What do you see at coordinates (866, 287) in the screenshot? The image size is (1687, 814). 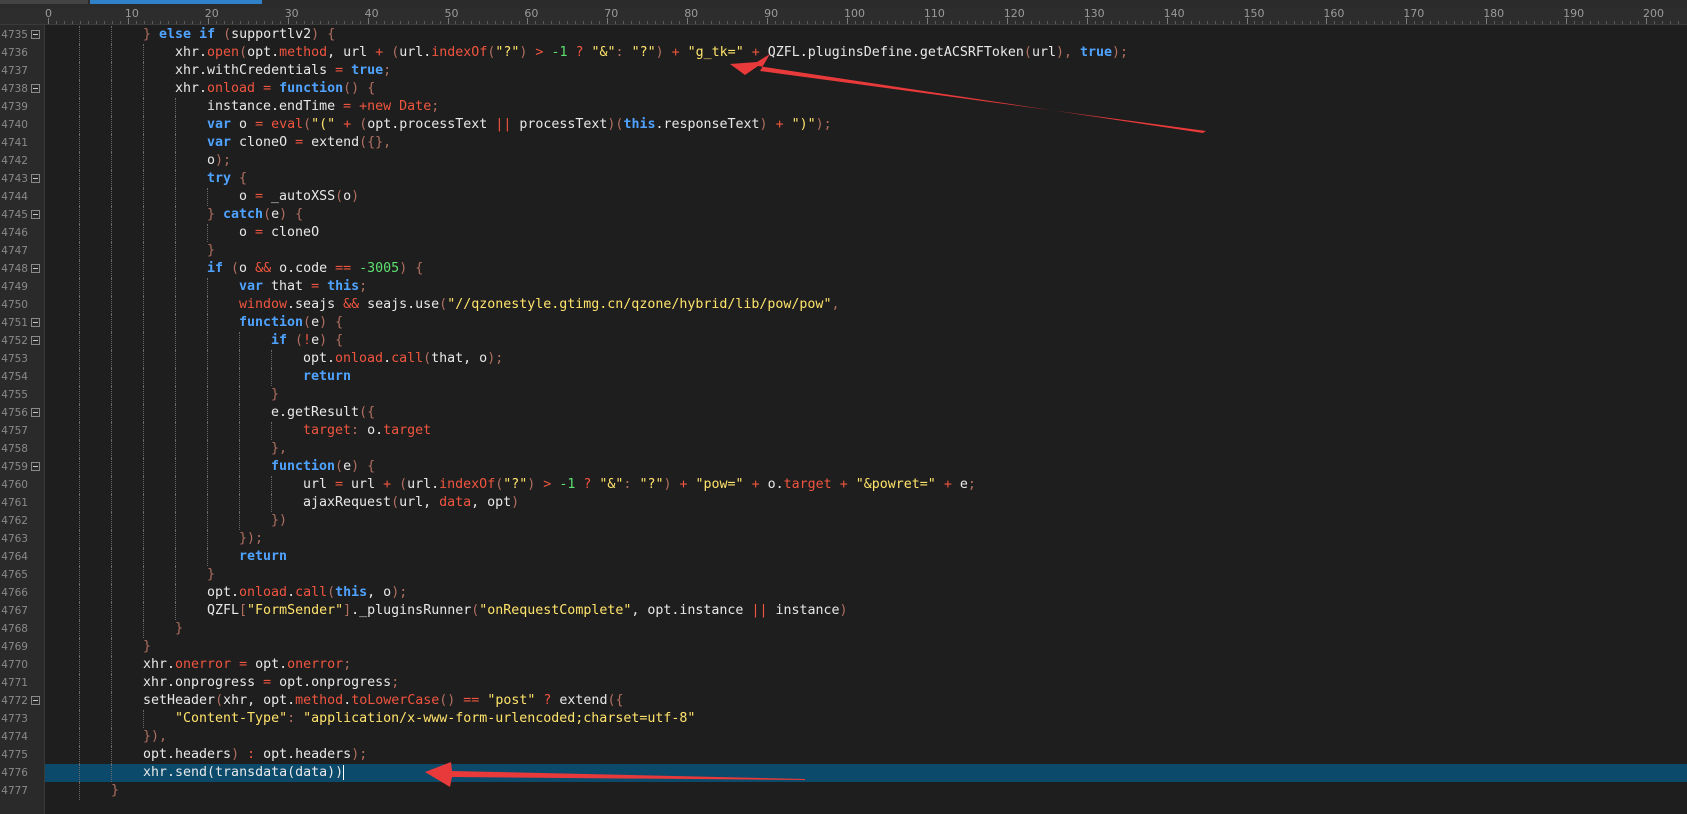 I see `code-line: var that = this;` at bounding box center [866, 287].